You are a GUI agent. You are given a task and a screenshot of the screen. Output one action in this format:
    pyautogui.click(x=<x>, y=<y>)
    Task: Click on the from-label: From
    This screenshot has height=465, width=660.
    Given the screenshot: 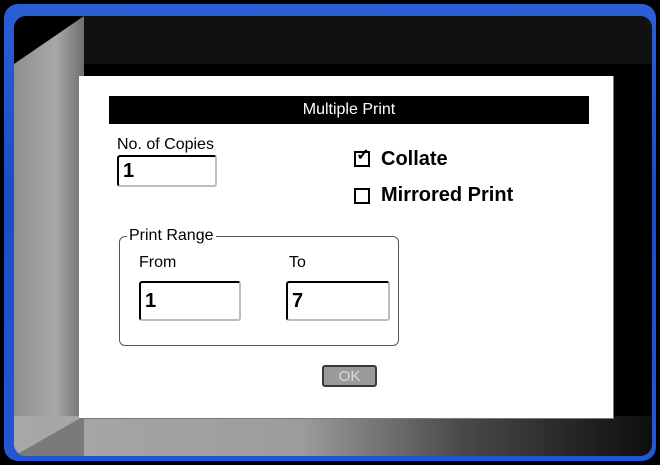 What is the action you would take?
    pyautogui.click(x=158, y=262)
    